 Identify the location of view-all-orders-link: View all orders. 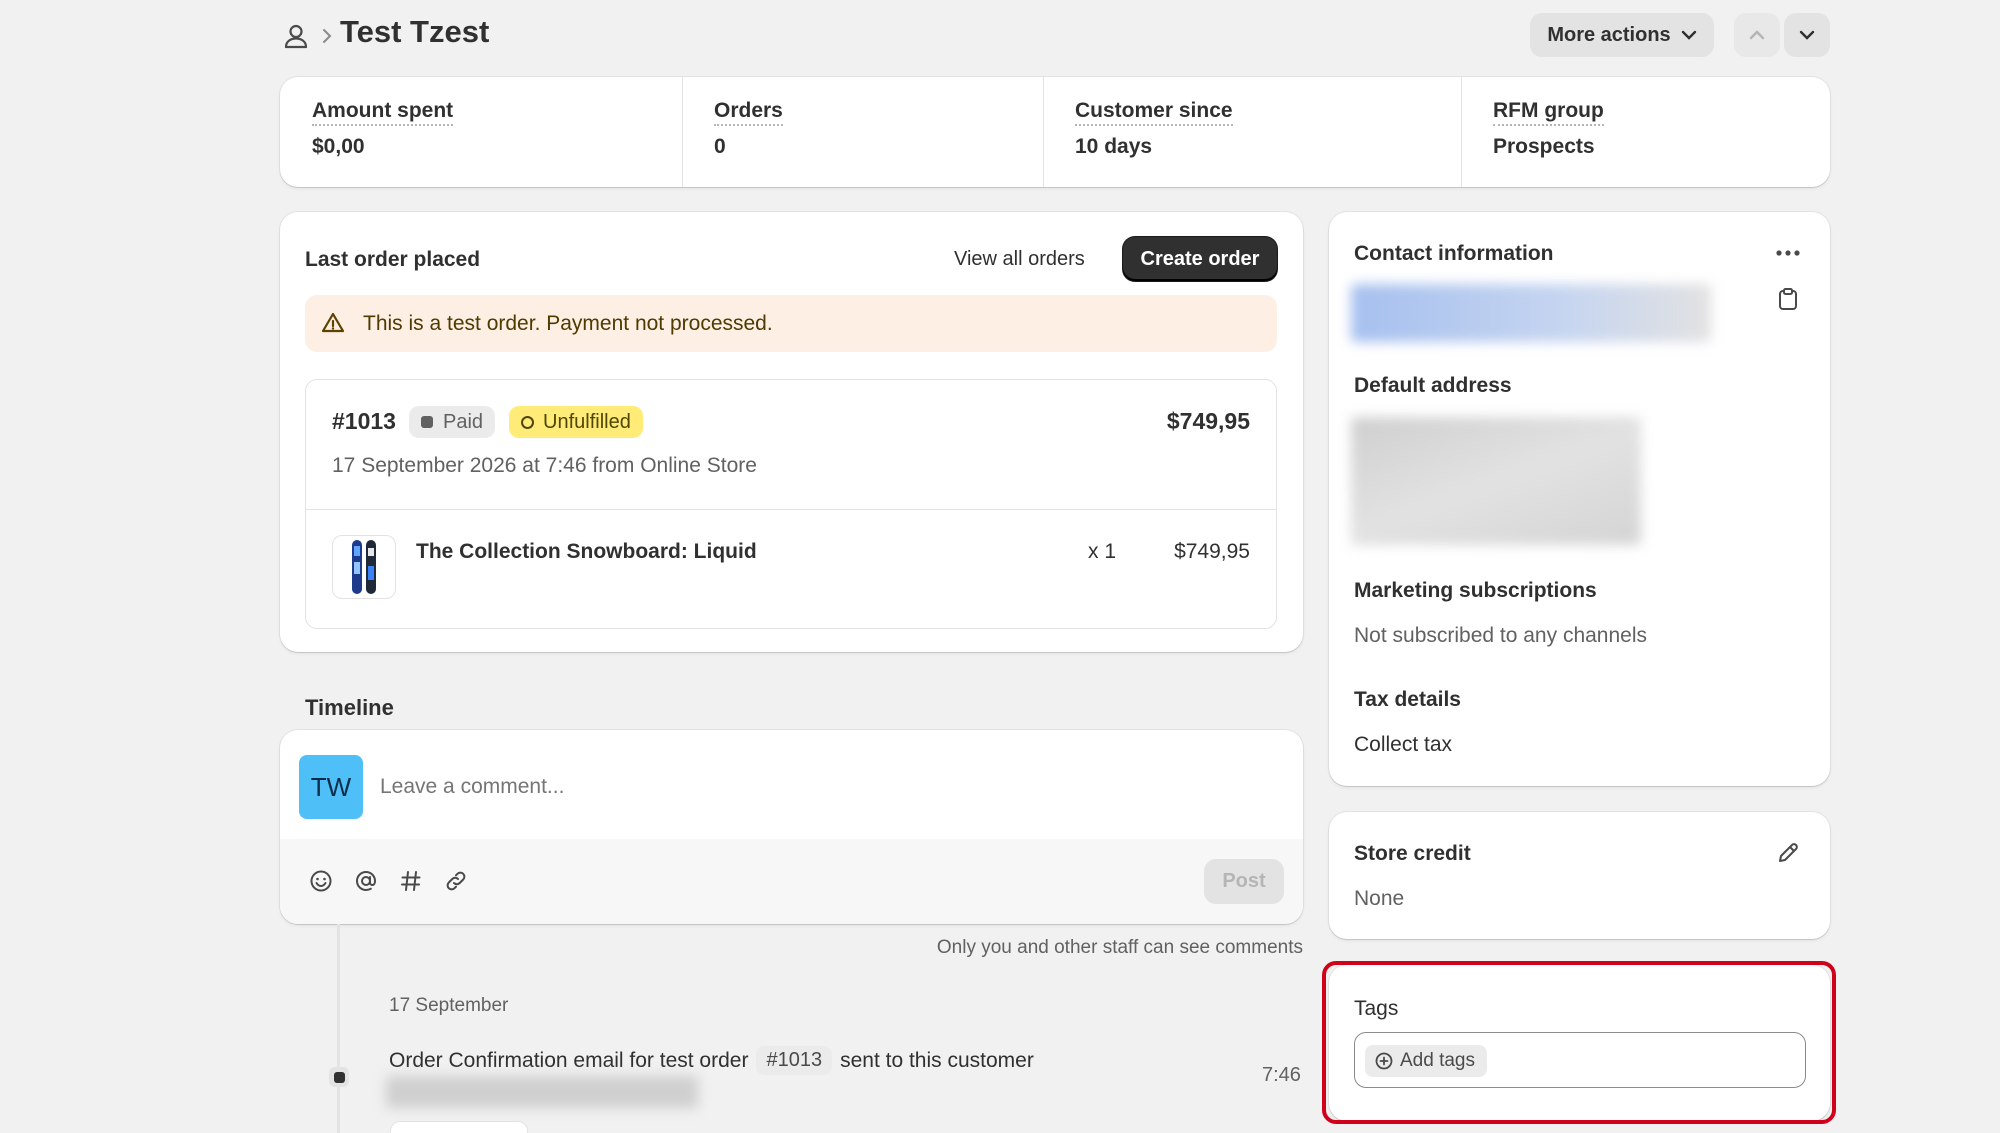
(1019, 259).